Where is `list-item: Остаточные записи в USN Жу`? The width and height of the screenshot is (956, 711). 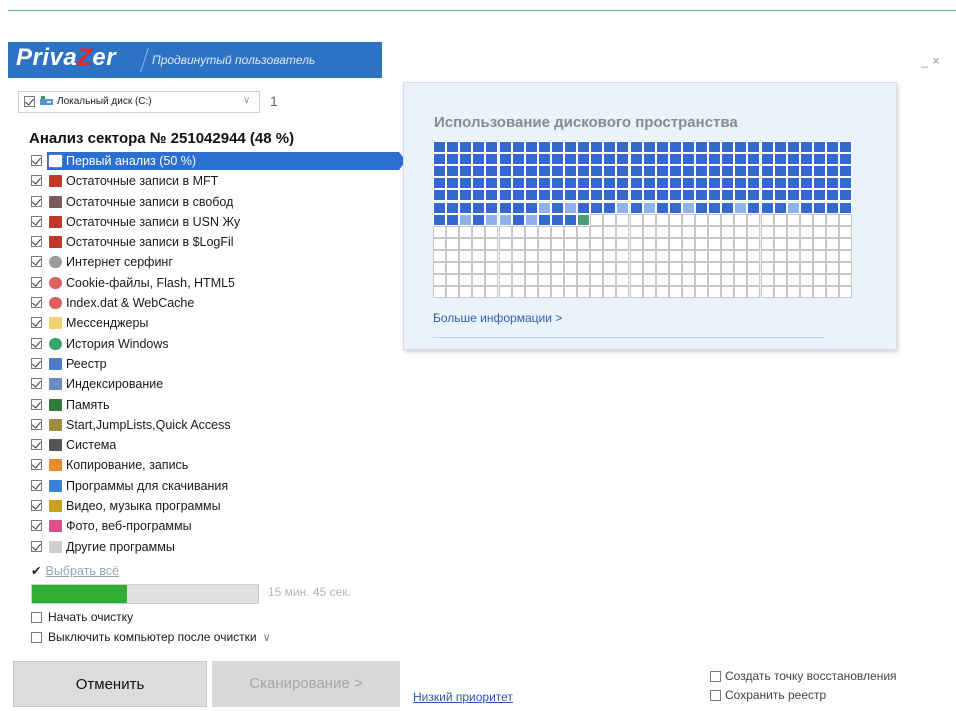 list-item: Остаточные записи в USN Жу is located at coordinates (221, 222).